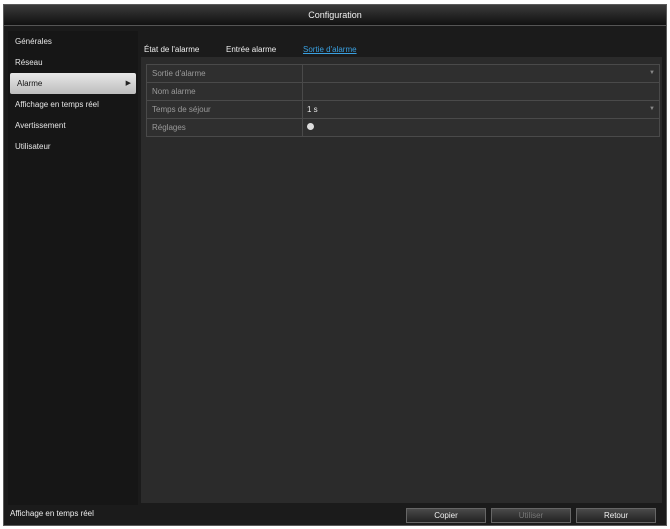 This screenshot has height=529, width=670. I want to click on sidebar-item-label: Alarme, so click(30, 83).